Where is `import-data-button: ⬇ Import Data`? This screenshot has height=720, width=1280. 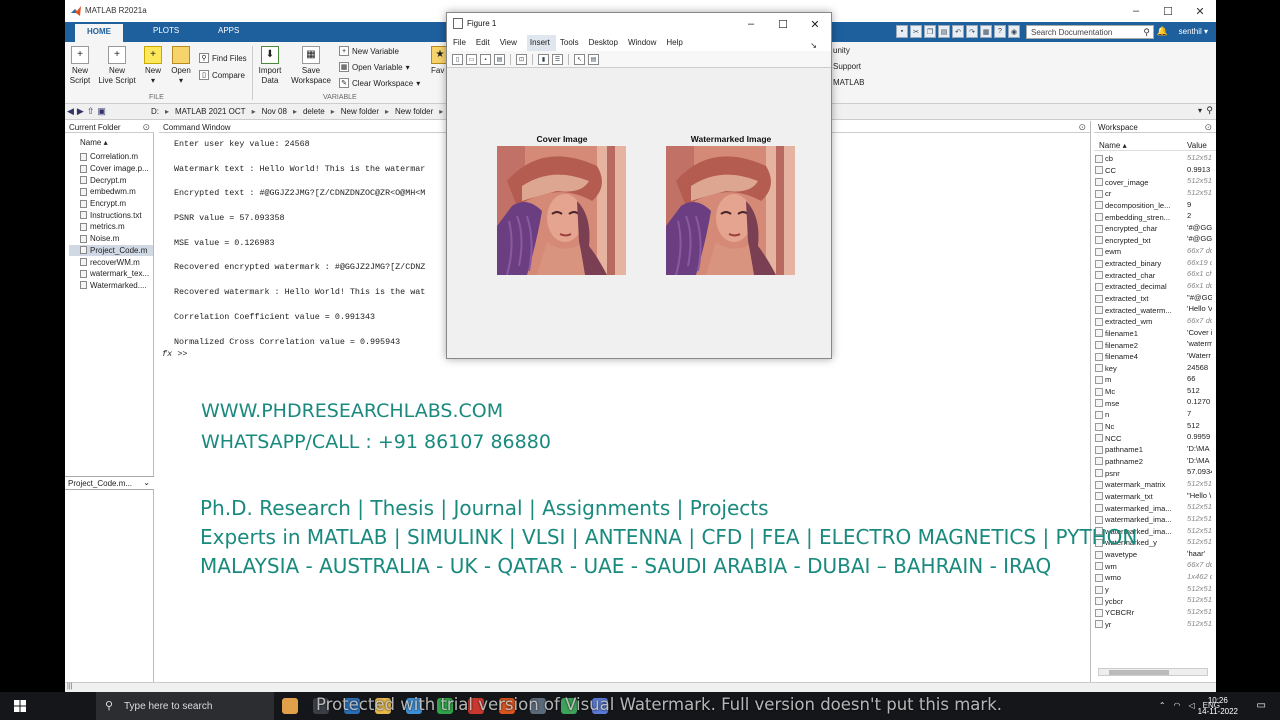
import-data-button: ⬇ Import Data is located at coordinates (270, 66).